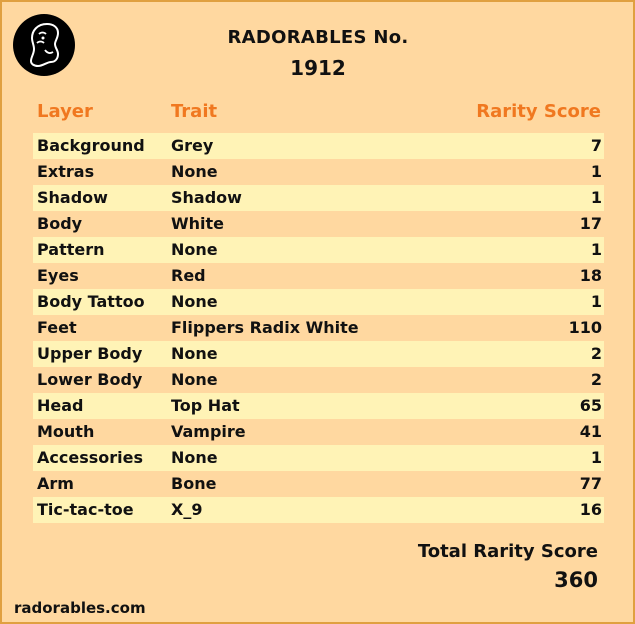 This screenshot has height=624, width=635. I want to click on score-cell: 7, so click(596, 145).